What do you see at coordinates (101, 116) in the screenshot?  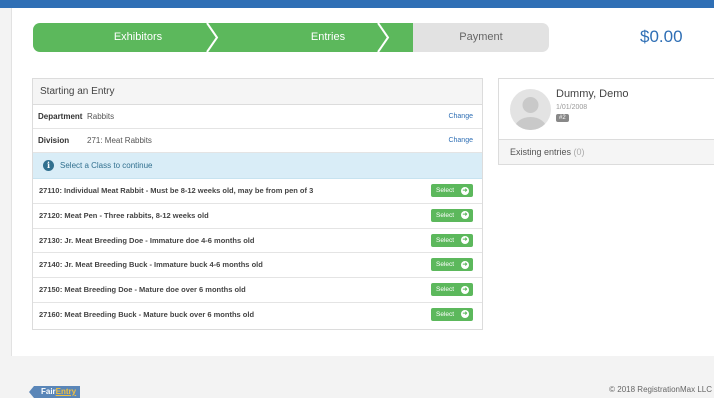 I see `department-value: Rabbits` at bounding box center [101, 116].